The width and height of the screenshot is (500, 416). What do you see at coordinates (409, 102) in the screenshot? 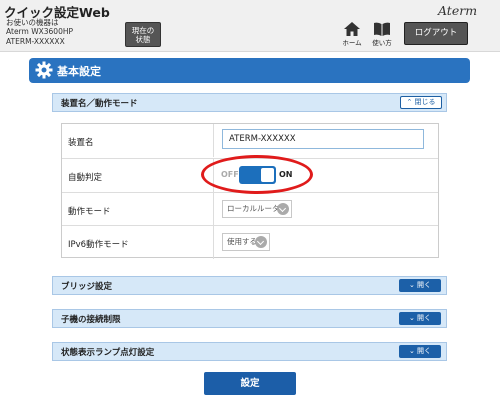
I see `chevron-up-icon: ⌃` at bounding box center [409, 102].